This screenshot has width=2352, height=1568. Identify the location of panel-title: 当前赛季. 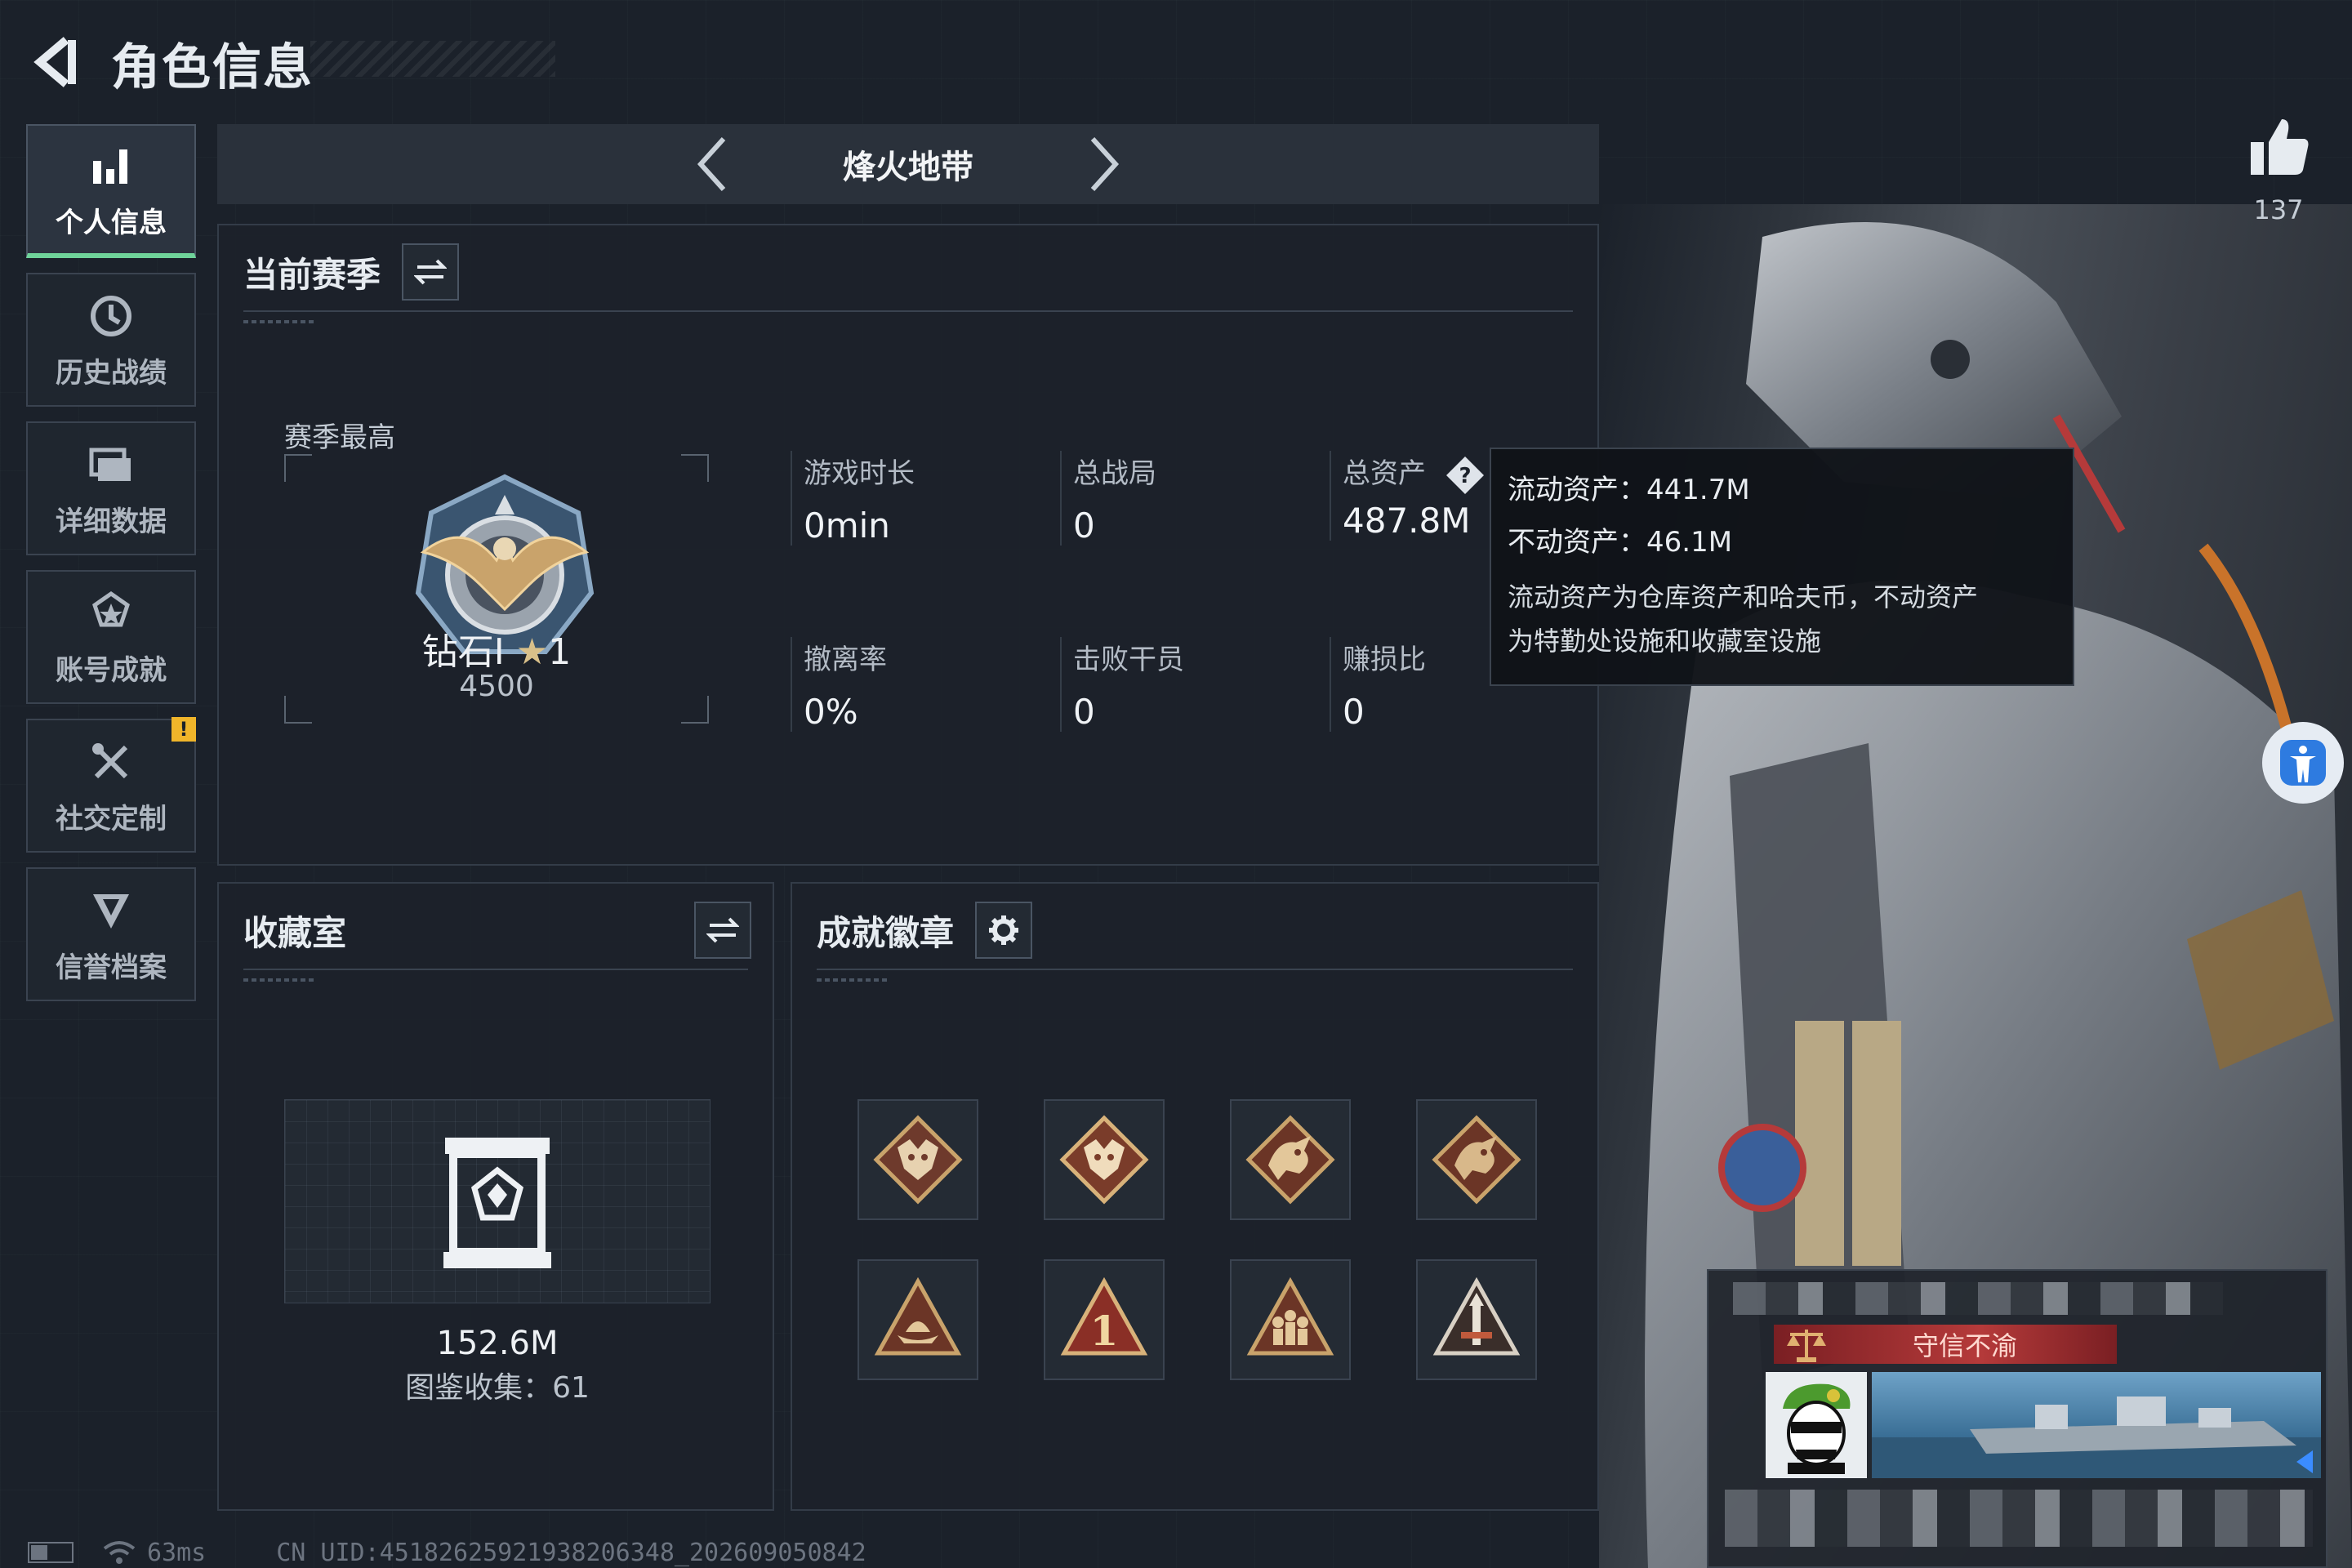
(312, 274).